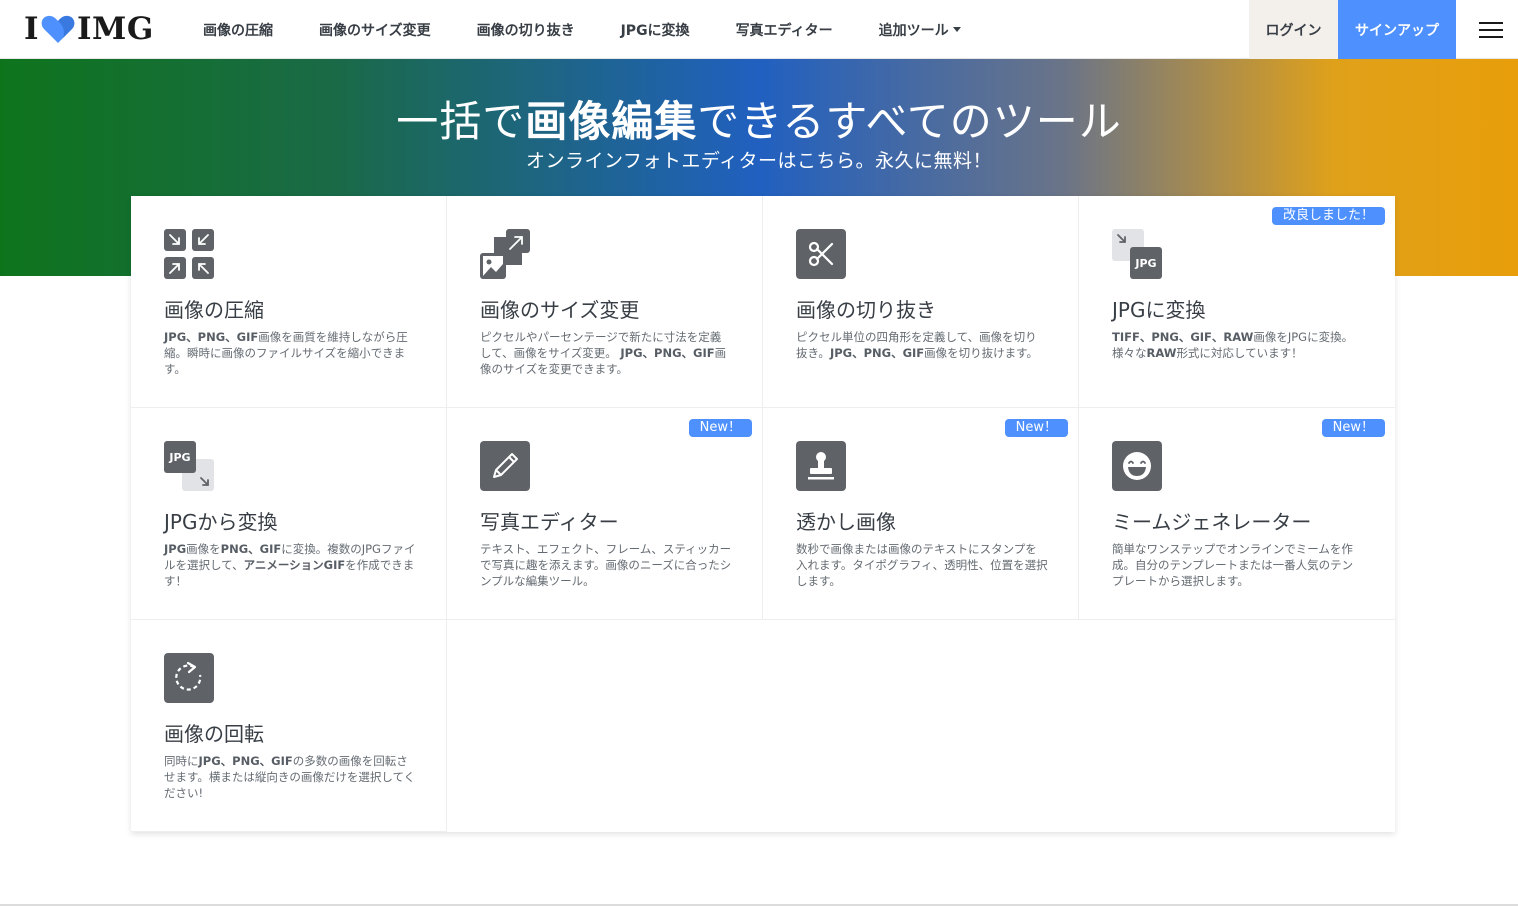 The width and height of the screenshot is (1518, 906). What do you see at coordinates (1491, 30) in the screenshot?
I see `hamburger-icon` at bounding box center [1491, 30].